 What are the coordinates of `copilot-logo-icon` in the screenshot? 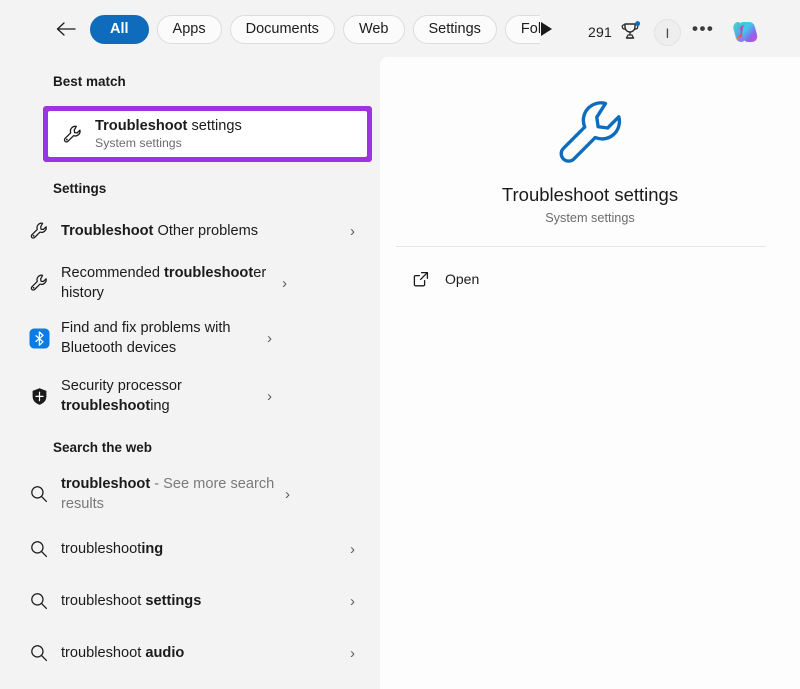 It's located at (745, 32).